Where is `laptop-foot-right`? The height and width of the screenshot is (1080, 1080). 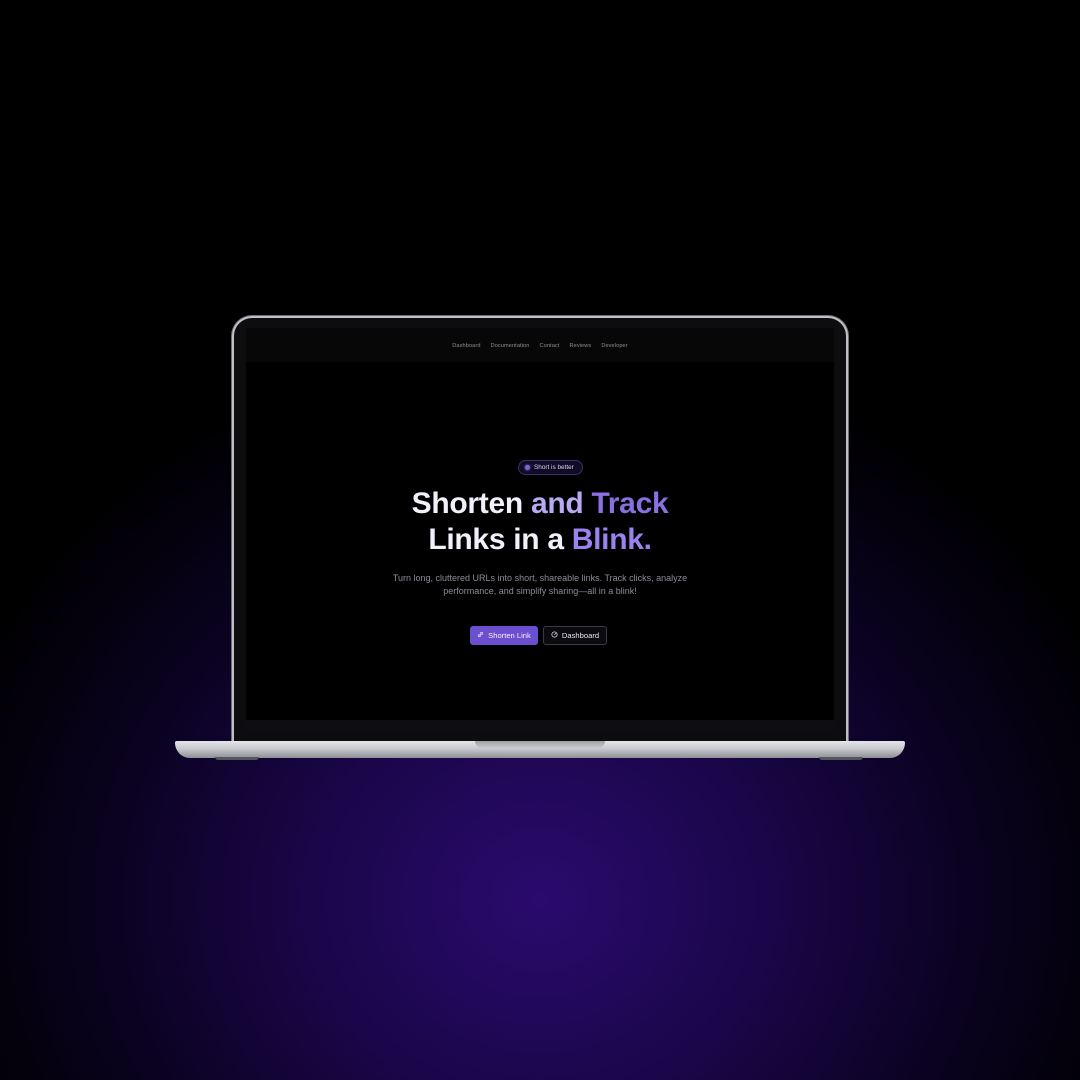
laptop-foot-right is located at coordinates (841, 758).